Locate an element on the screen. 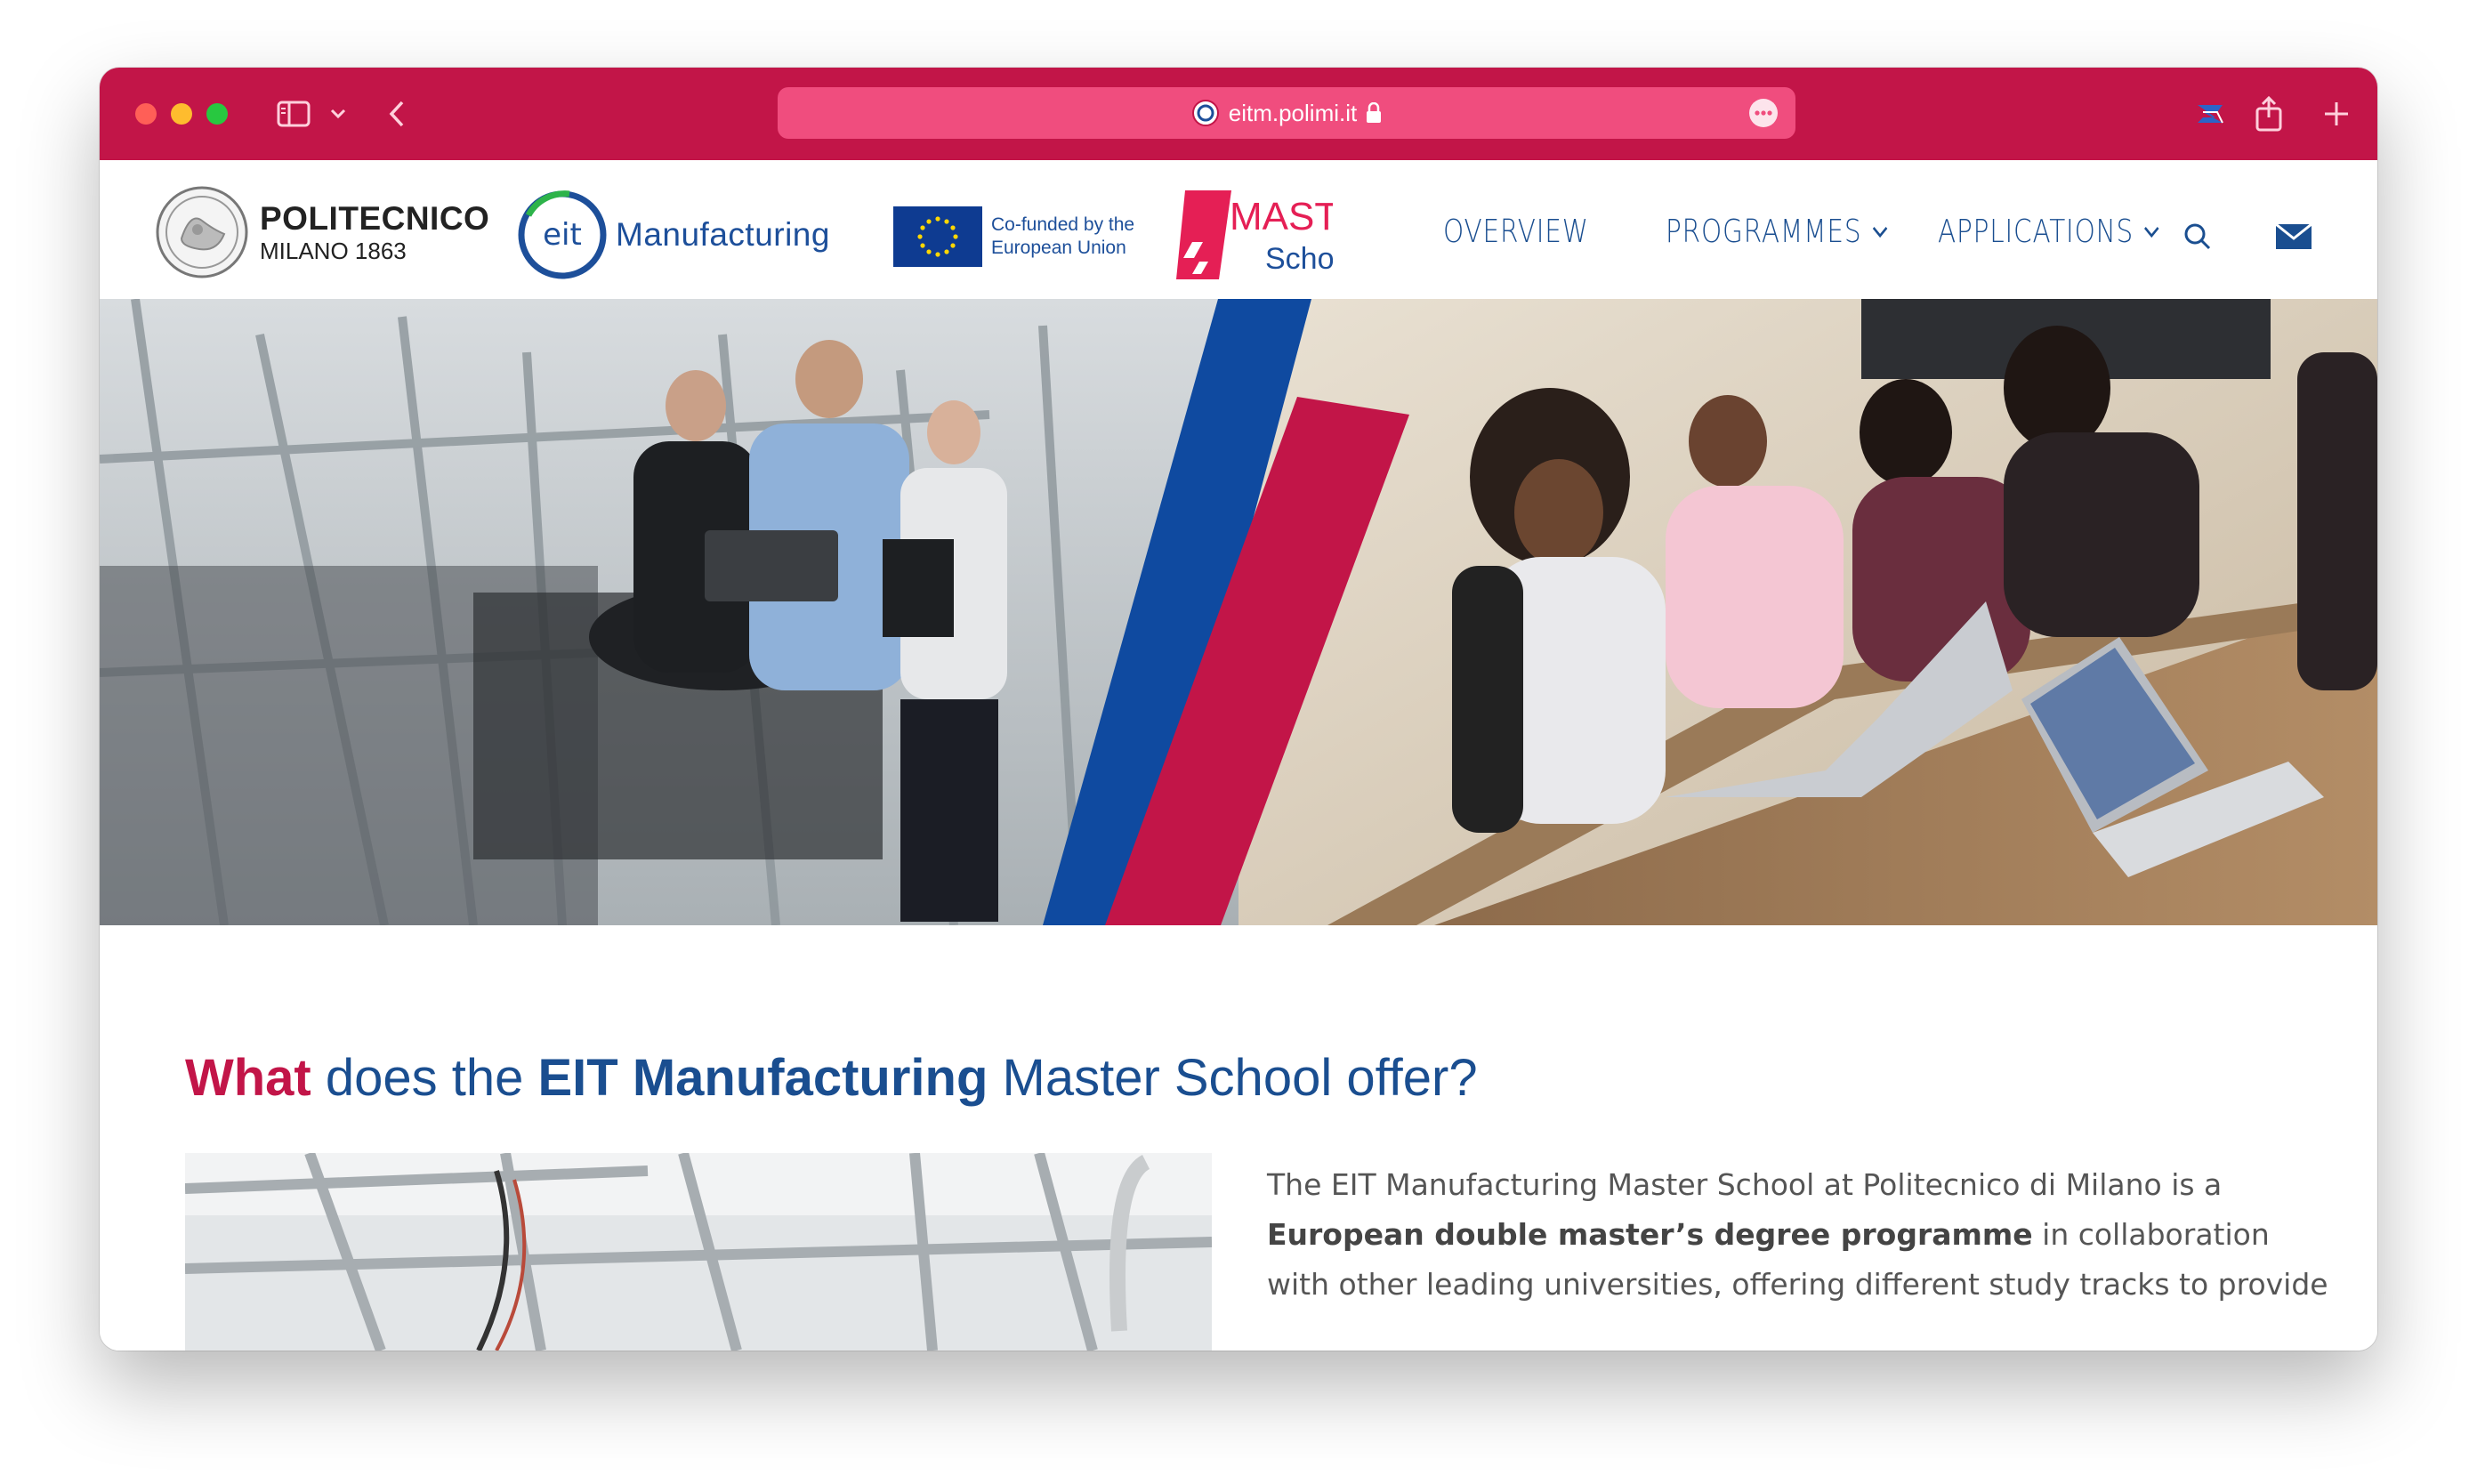 The height and width of the screenshot is (1484, 2477). heading-eit: EIT Manufacturing is located at coordinates (762, 1078).